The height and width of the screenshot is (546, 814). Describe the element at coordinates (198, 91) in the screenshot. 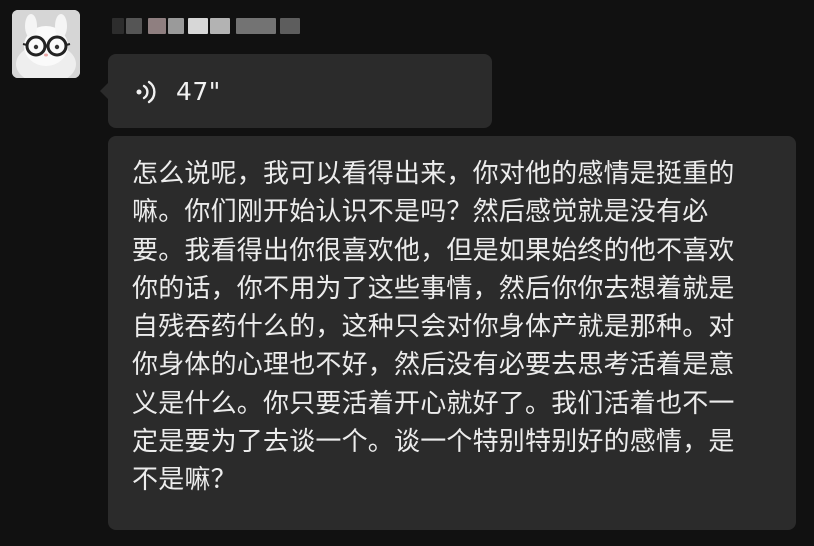

I see `voice-duration: 47"` at that location.